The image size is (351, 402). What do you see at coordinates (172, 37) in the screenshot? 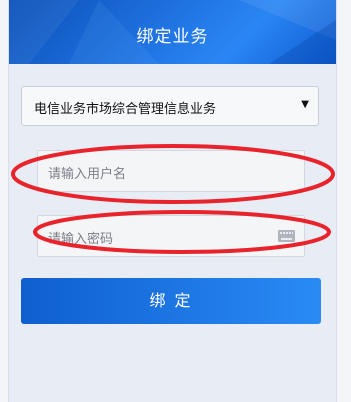
I see `page-title: 绑定业务` at bounding box center [172, 37].